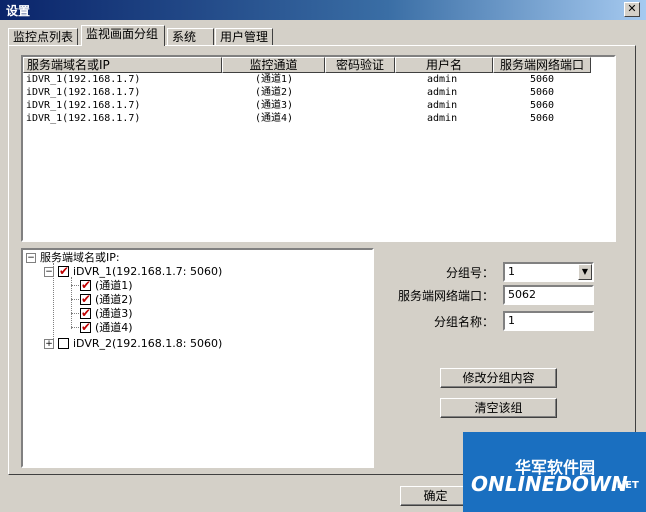 The height and width of the screenshot is (512, 646). I want to click on close-button: ✕, so click(632, 9).